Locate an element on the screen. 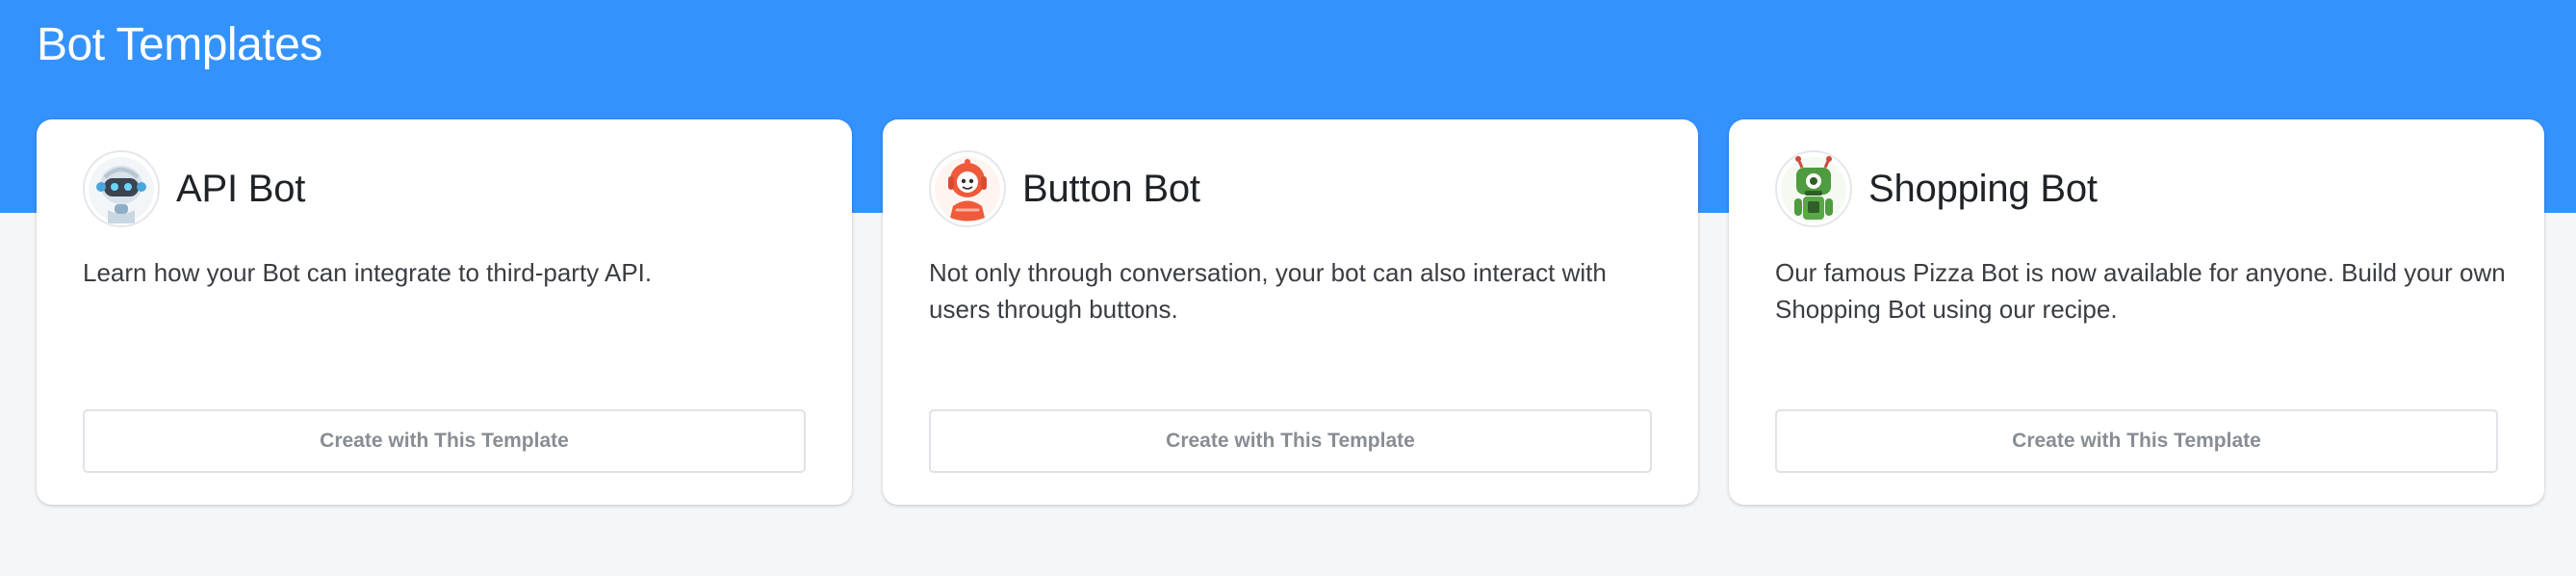 This screenshot has height=576, width=2576. card-title: API Bot is located at coordinates (241, 189).